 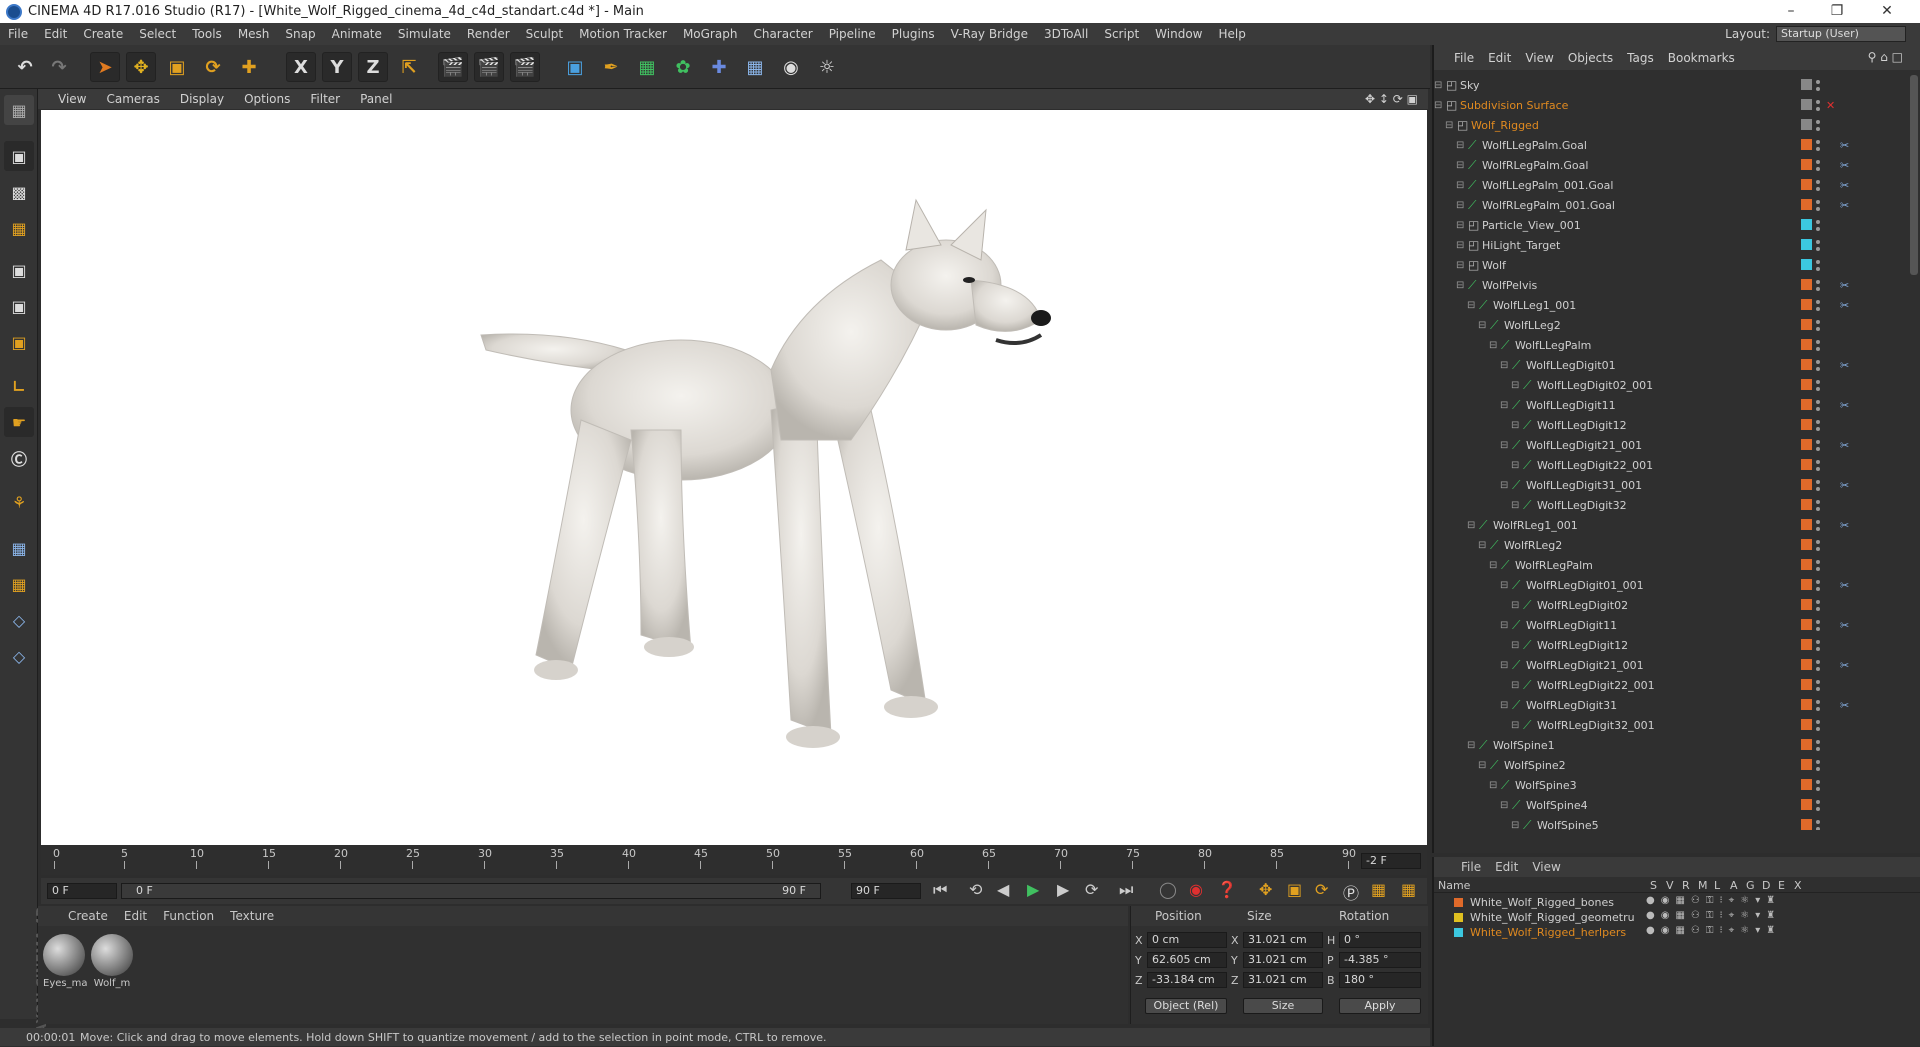 I want to click on object-row: ⊟ ⟋ WolfLLegDigit12, so click(x=1669, y=425).